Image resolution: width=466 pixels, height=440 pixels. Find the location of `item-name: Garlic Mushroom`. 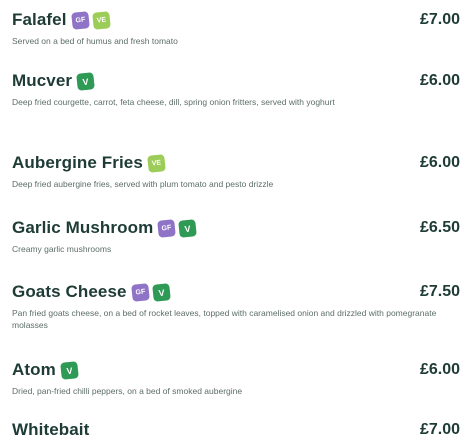

item-name: Garlic Mushroom is located at coordinates (83, 227).